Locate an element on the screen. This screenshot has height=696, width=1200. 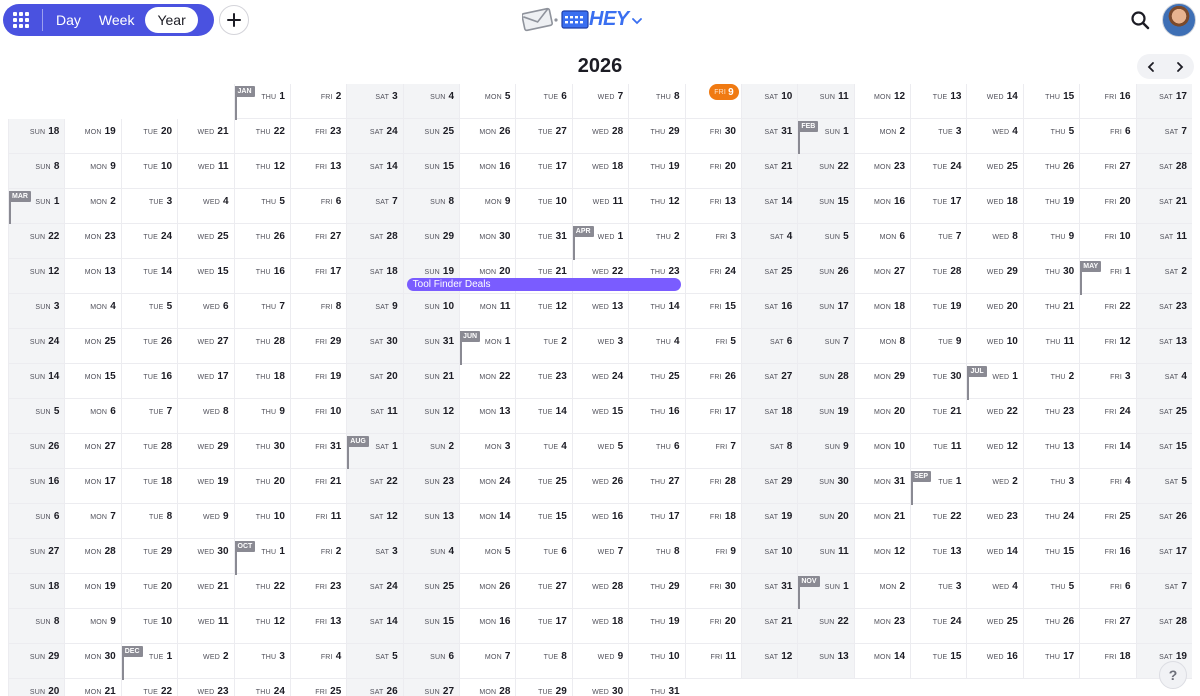
day-cell: SAT 7 is located at coordinates (1163, 136).